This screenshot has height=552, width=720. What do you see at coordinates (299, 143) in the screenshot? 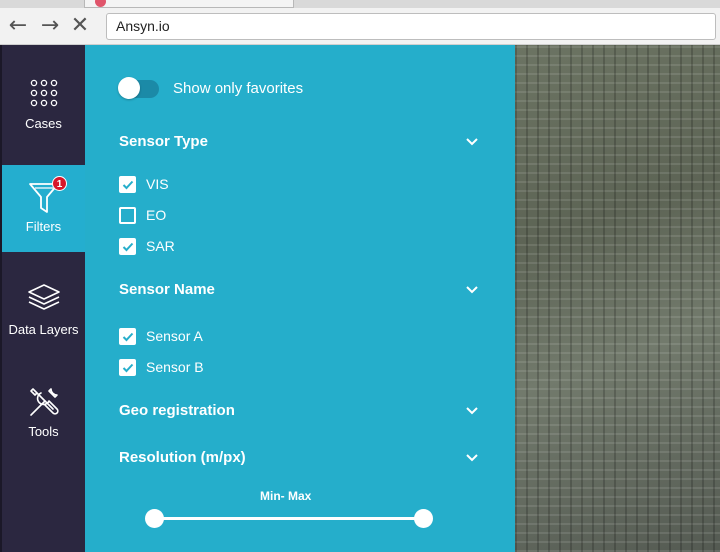
I see `sensor-type-header: Sensor Type` at bounding box center [299, 143].